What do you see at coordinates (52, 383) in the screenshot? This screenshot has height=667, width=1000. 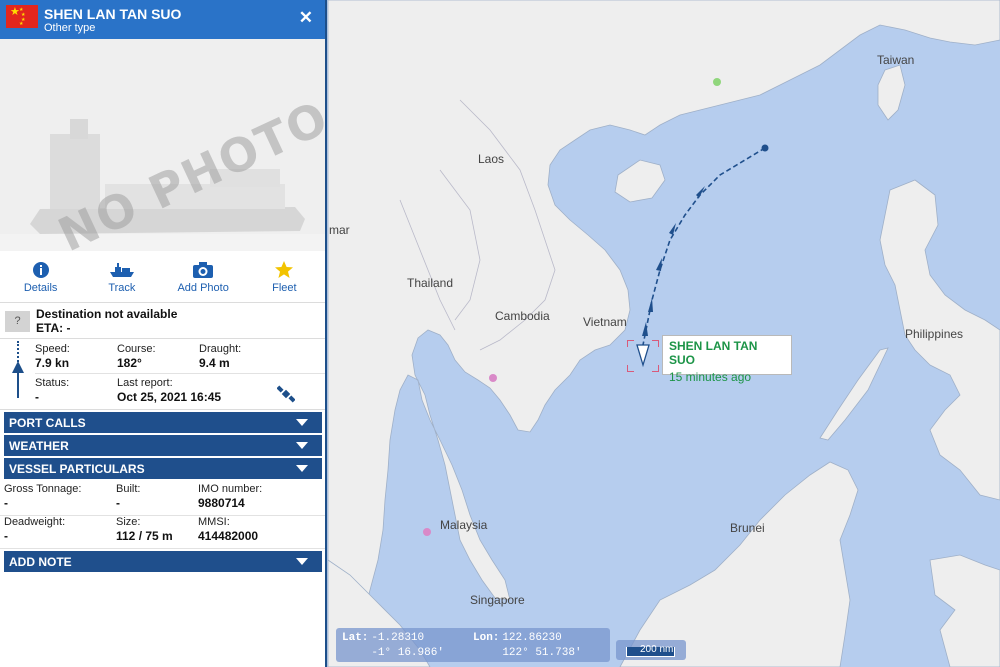 I see `status-label: Status:` at bounding box center [52, 383].